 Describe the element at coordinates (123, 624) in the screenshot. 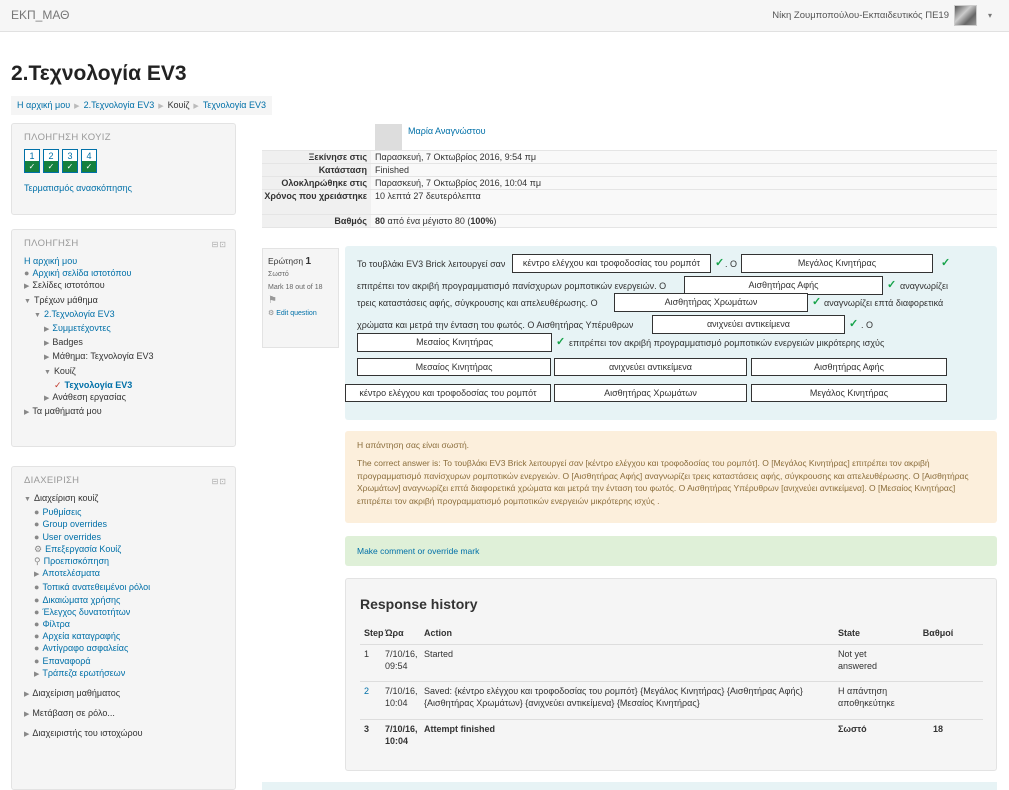

I see `admin-item-filters: ● Φίλτρα` at that location.